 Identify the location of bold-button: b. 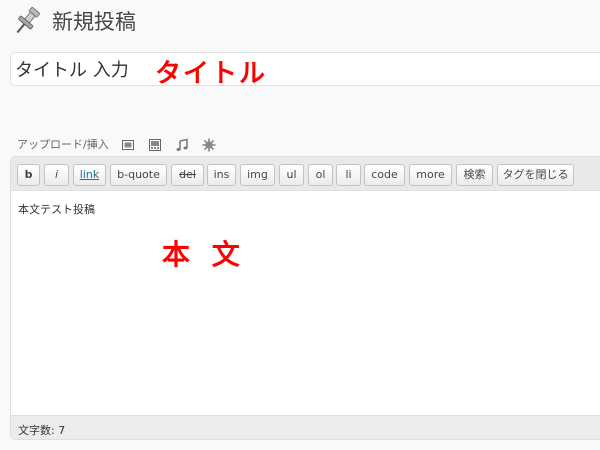
(28, 175).